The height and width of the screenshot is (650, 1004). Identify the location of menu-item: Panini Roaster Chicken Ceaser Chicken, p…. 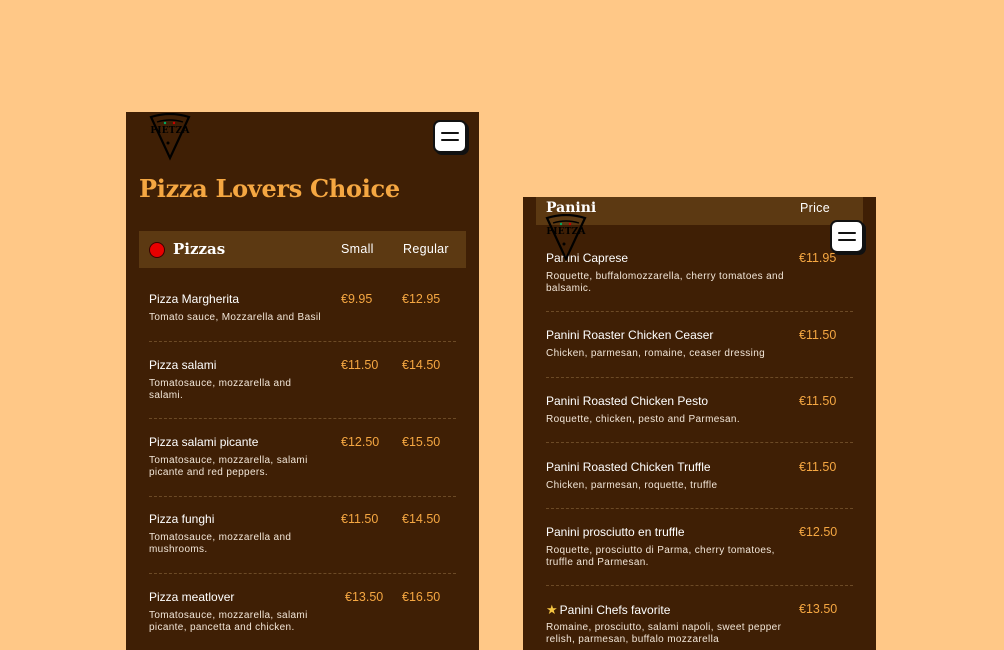
(699, 346).